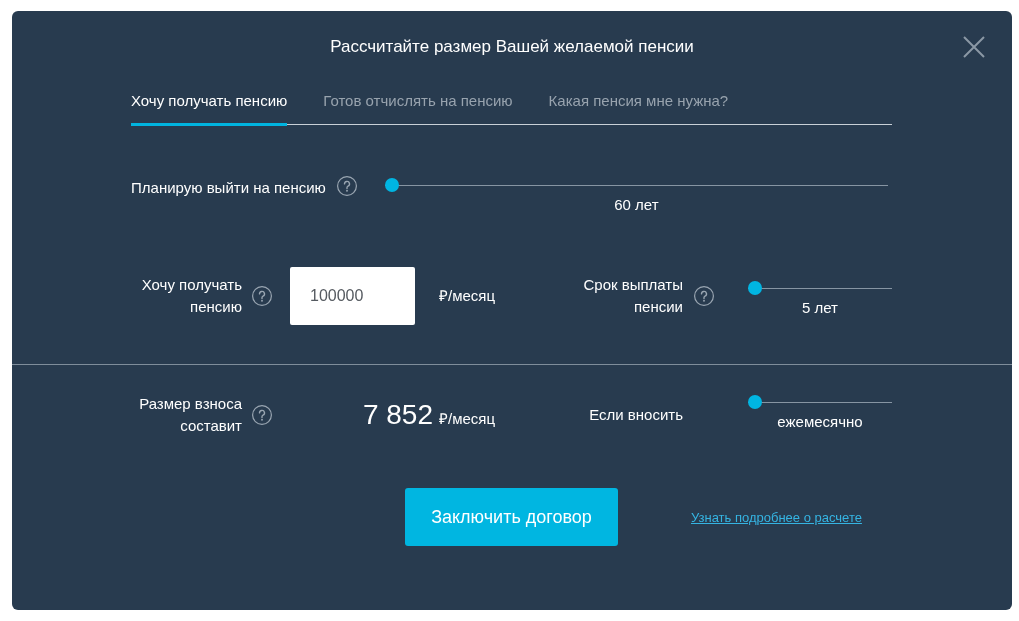 The image size is (1019, 621). Describe the element at coordinates (191, 296) in the screenshot. I see `field-label: Хочу получать пенсию` at that location.